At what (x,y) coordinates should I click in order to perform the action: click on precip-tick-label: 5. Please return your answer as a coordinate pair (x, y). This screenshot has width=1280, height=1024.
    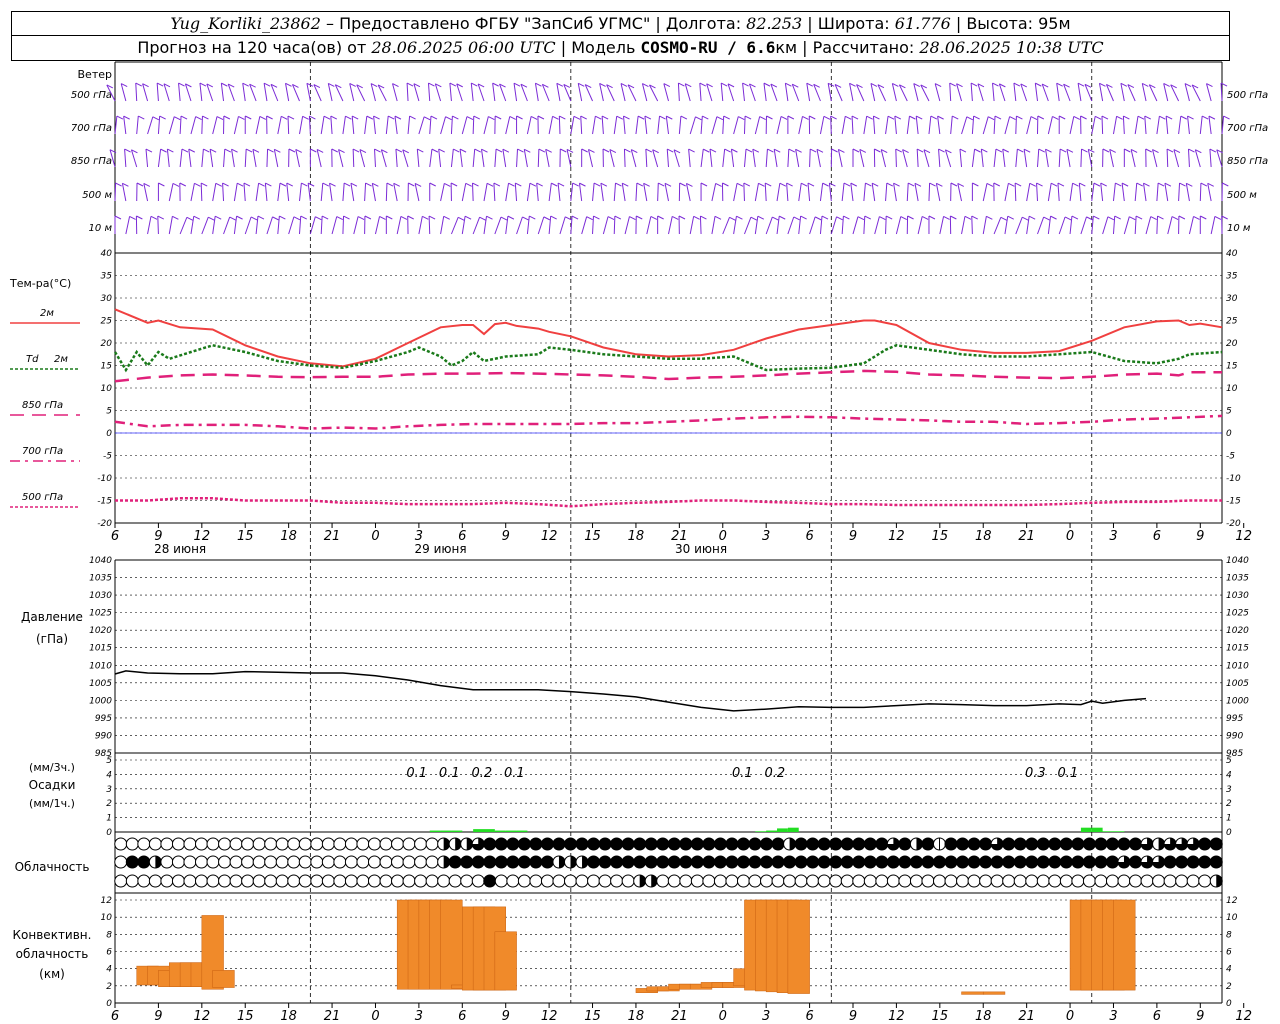
    Looking at the image, I should click on (109, 761).